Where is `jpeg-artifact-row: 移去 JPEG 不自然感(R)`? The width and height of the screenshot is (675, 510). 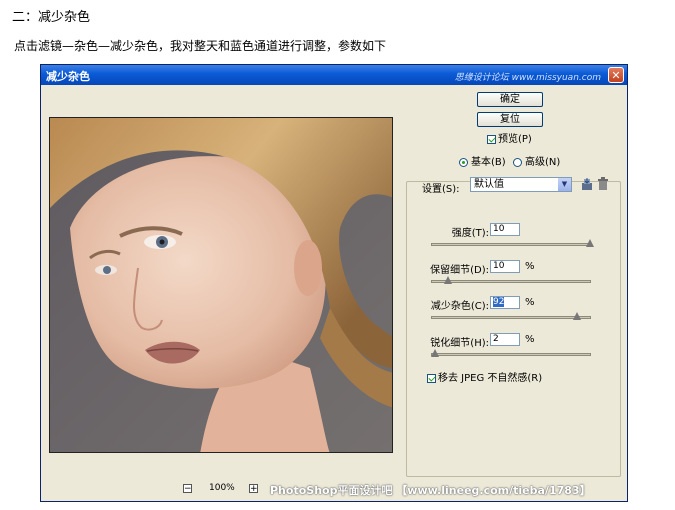
jpeg-artifact-row: 移去 JPEG 不自然感(R) is located at coordinates (484, 376).